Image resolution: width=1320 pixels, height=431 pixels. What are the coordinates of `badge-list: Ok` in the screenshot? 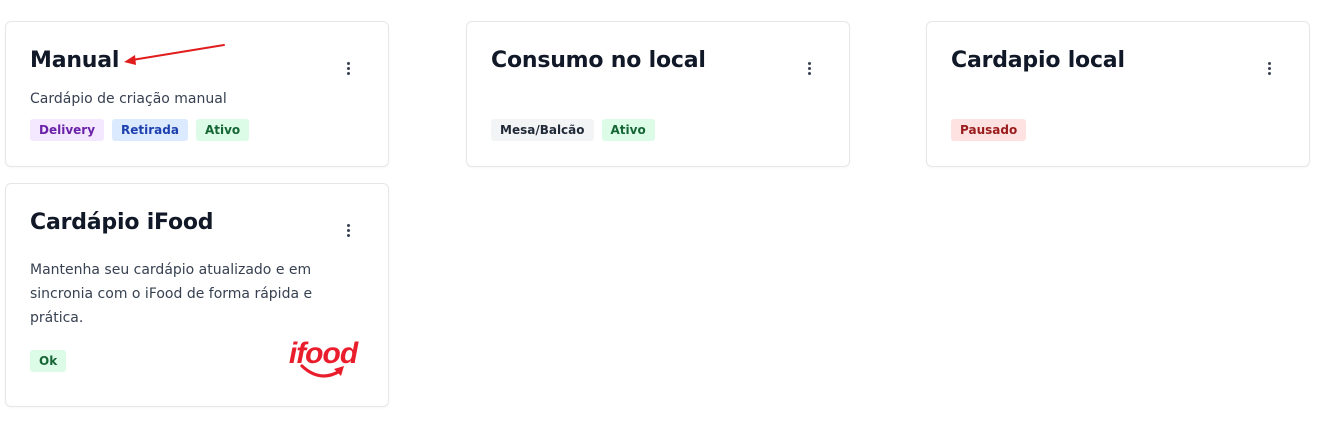 It's located at (48, 361).